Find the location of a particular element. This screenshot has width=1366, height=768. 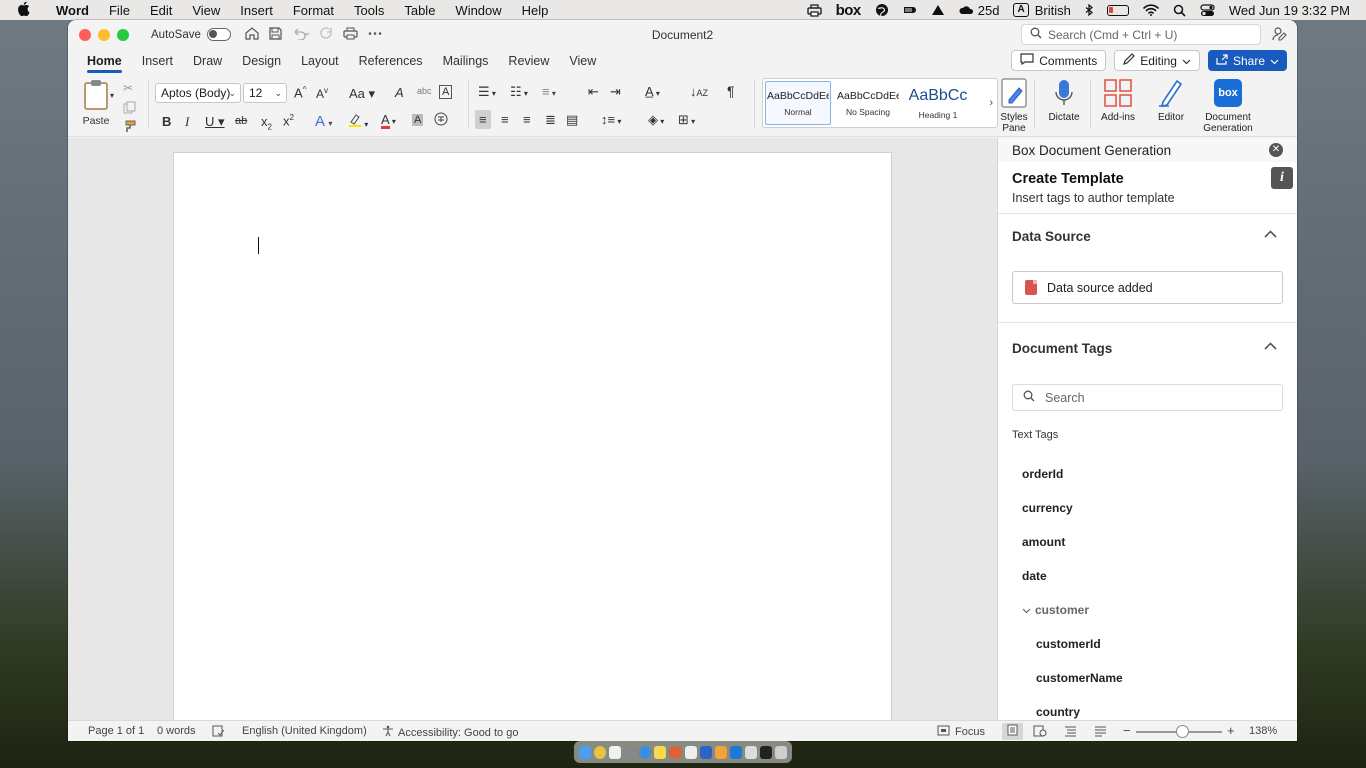

terminal-dock-icon is located at coordinates (766, 752).